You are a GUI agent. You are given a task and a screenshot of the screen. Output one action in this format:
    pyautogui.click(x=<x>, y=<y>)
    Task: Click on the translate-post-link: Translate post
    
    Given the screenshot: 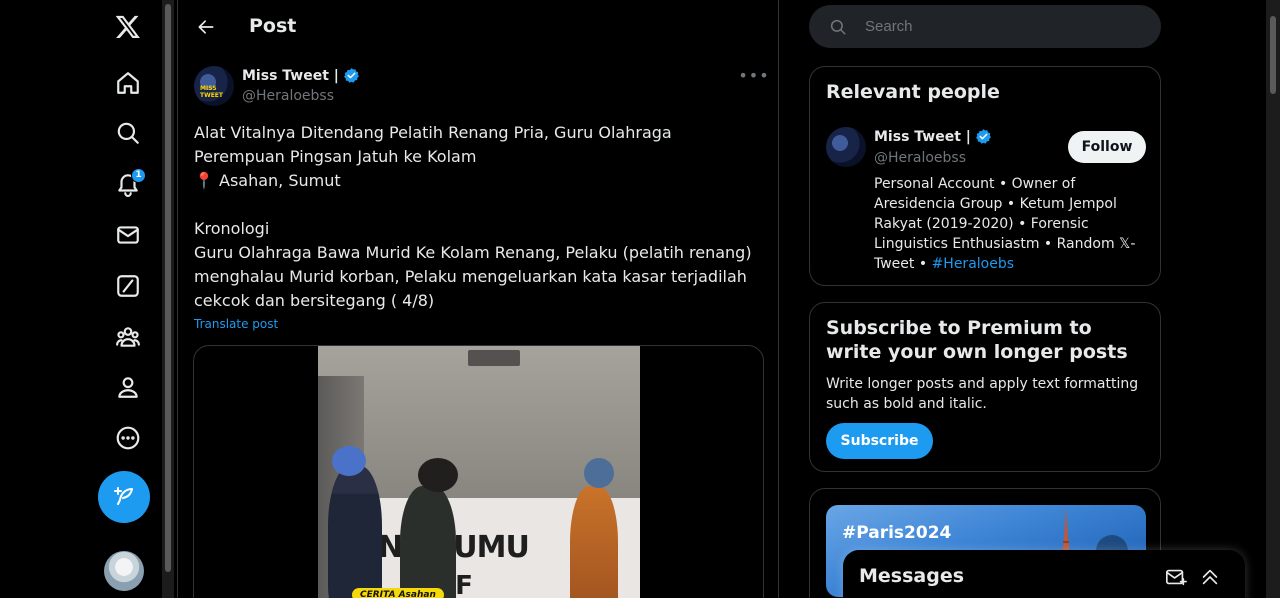 What is the action you would take?
    pyautogui.click(x=236, y=324)
    